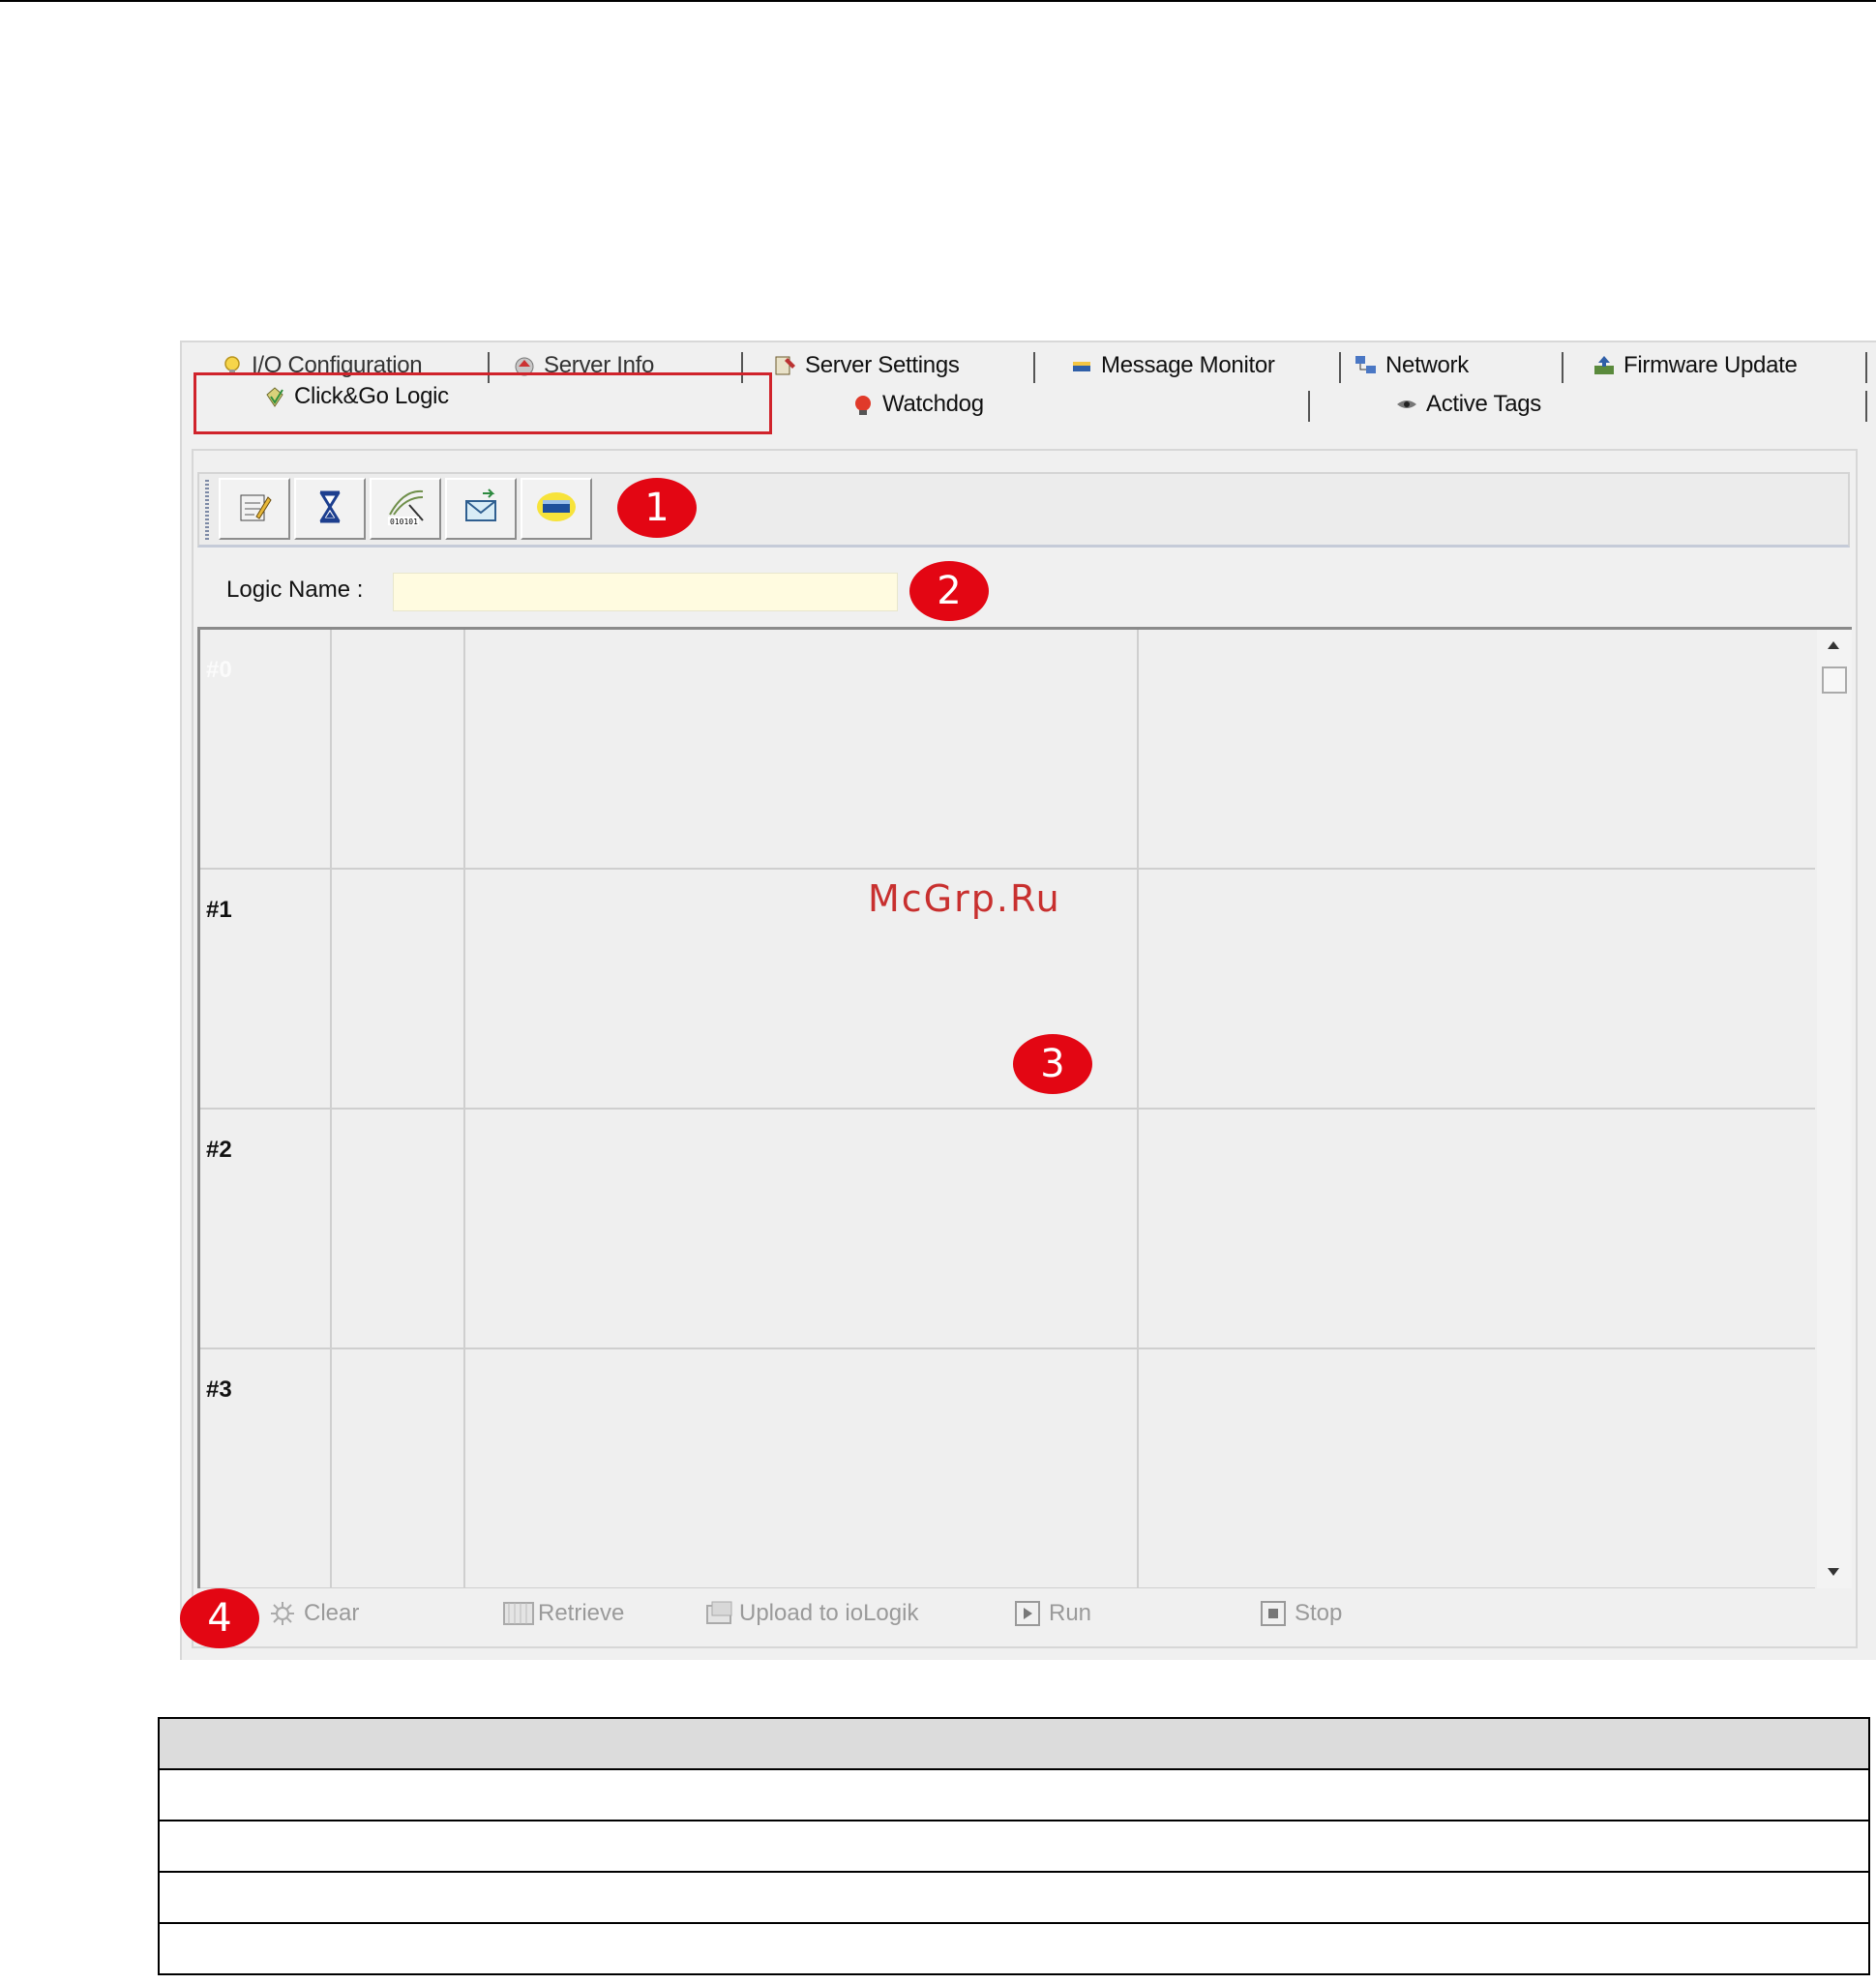  I want to click on timer-button, so click(330, 509).